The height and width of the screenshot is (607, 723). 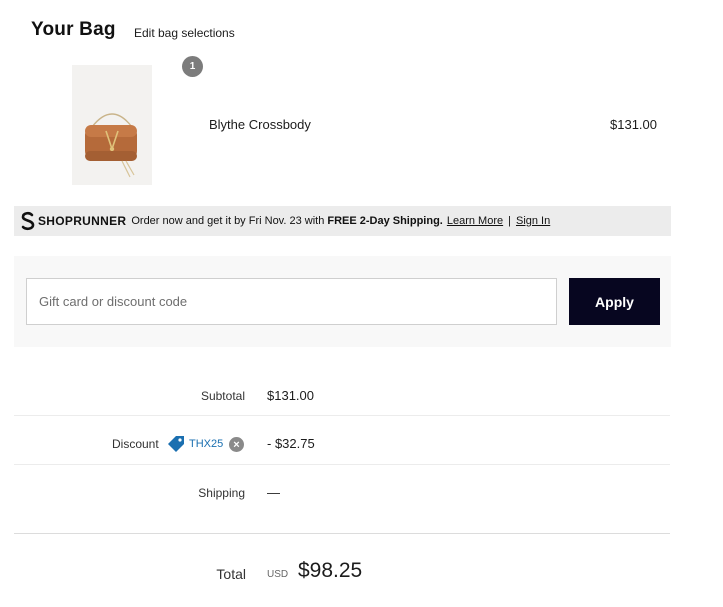 I want to click on total-value: $98.25, so click(x=330, y=570).